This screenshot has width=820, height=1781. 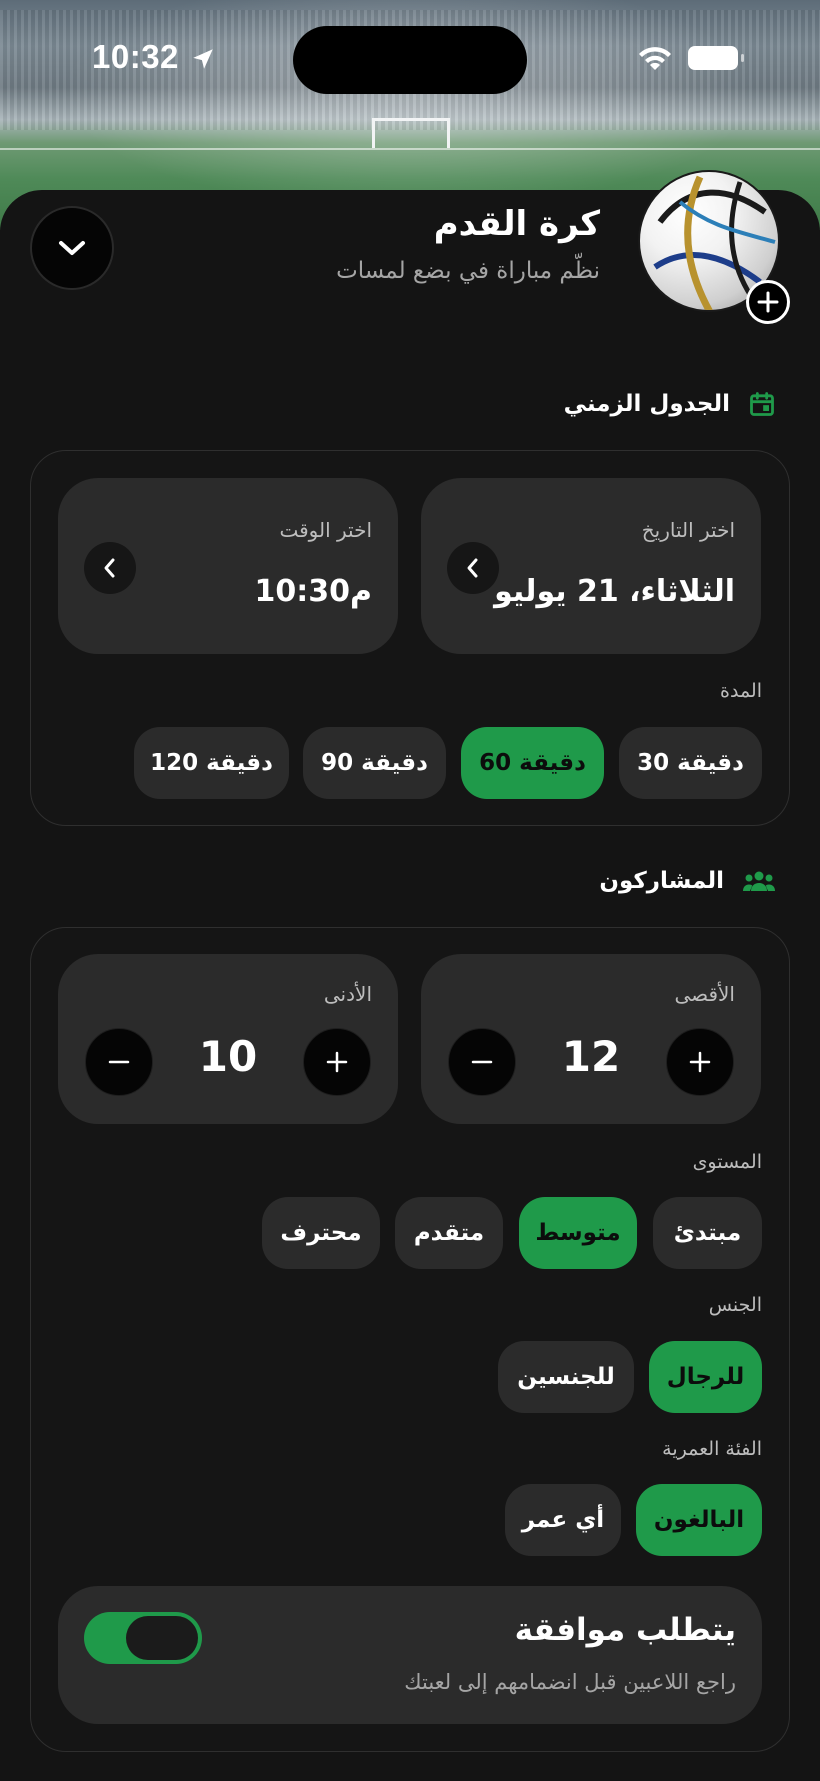 I want to click on participants-section-title: المشاركون, so click(x=661, y=881).